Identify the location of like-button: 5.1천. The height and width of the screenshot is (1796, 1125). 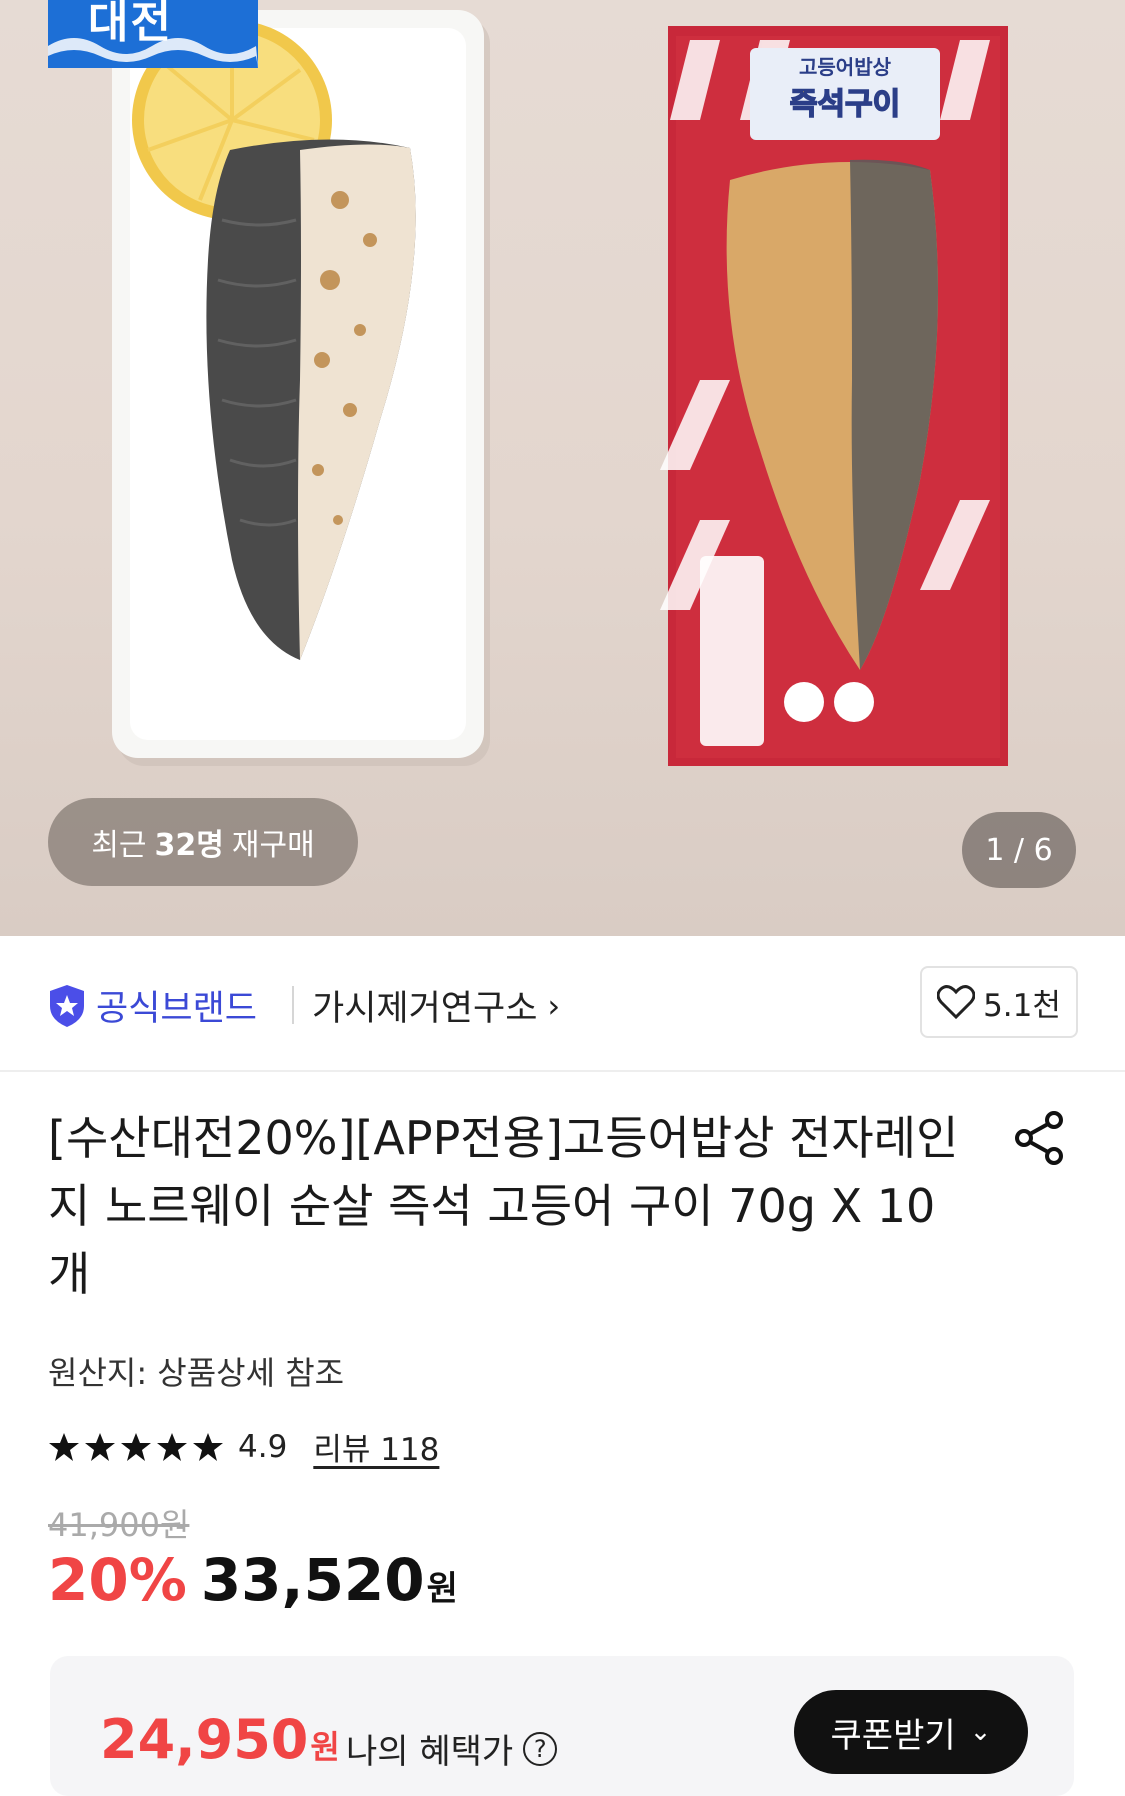
(999, 1002).